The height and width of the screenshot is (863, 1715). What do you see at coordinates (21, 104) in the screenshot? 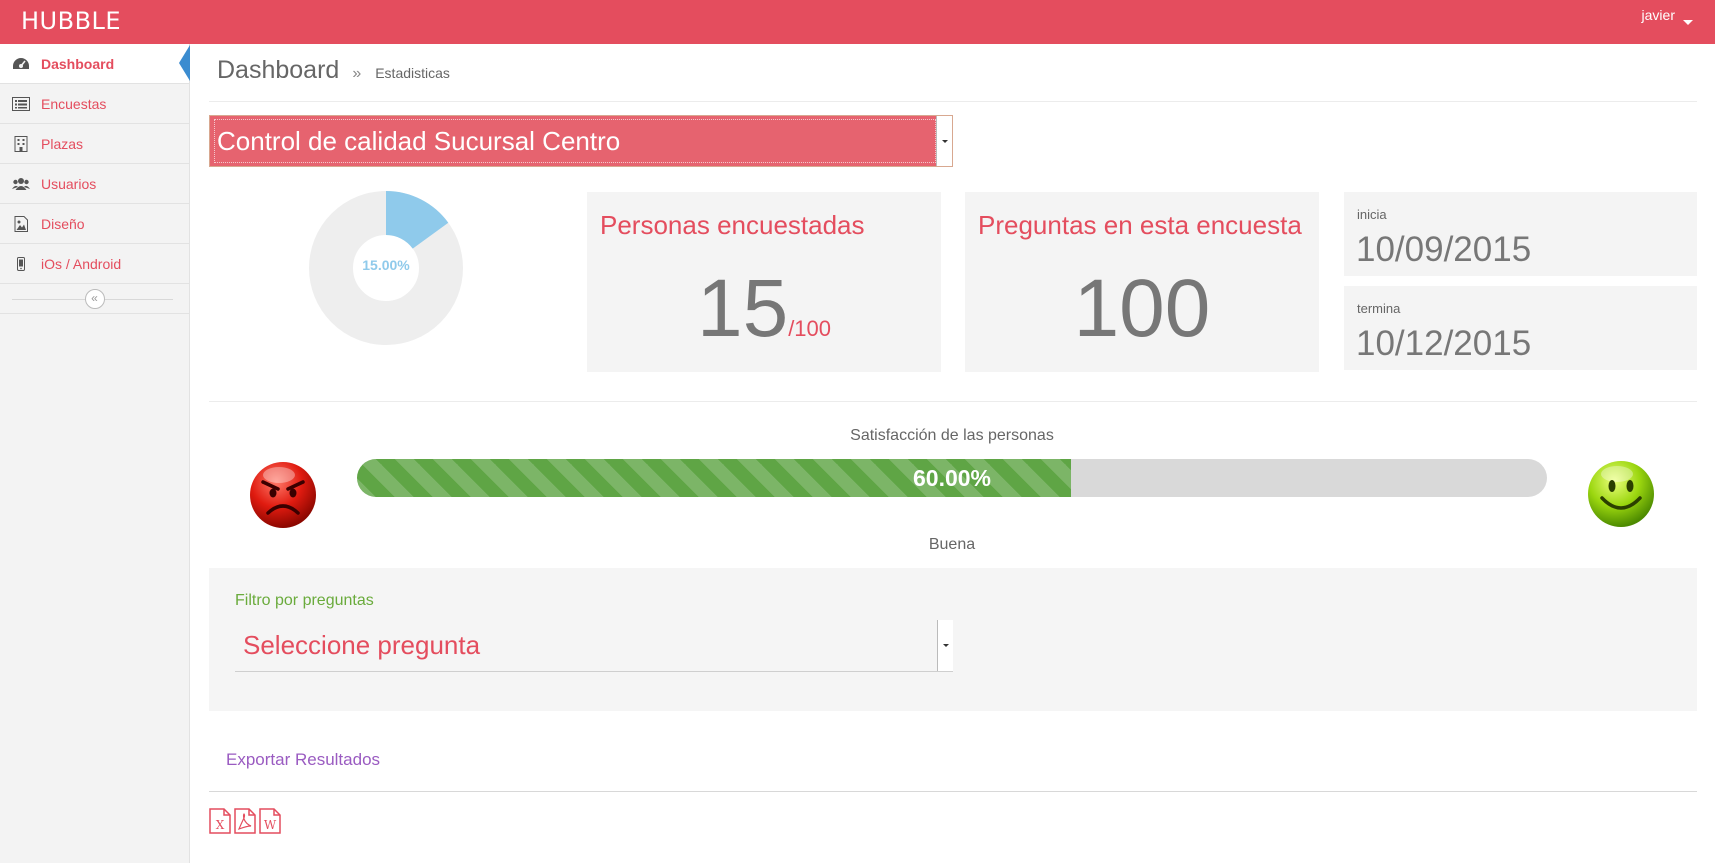
I see `list-icon` at bounding box center [21, 104].